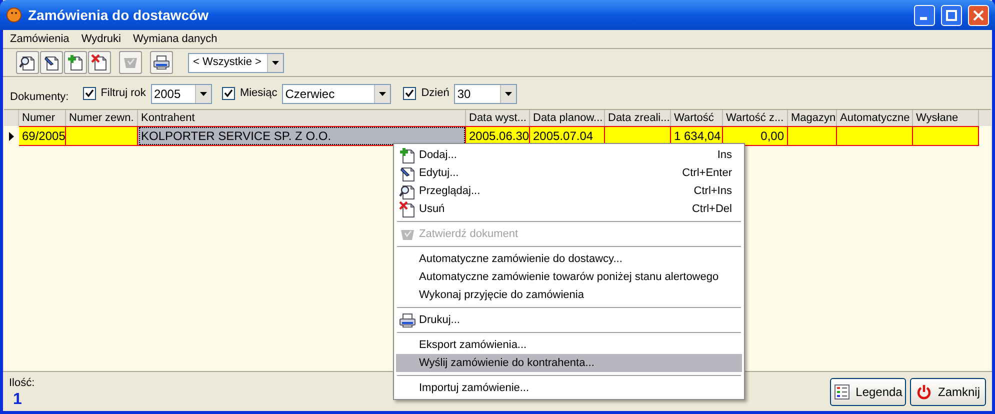 The image size is (995, 414). I want to click on table-cell: 69/2005, so click(42, 136).